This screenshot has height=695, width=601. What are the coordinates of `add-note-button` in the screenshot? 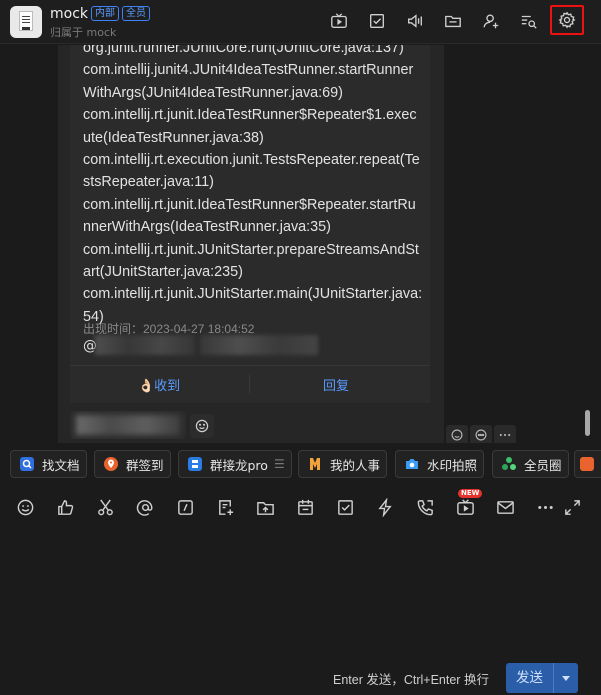 It's located at (225, 507).